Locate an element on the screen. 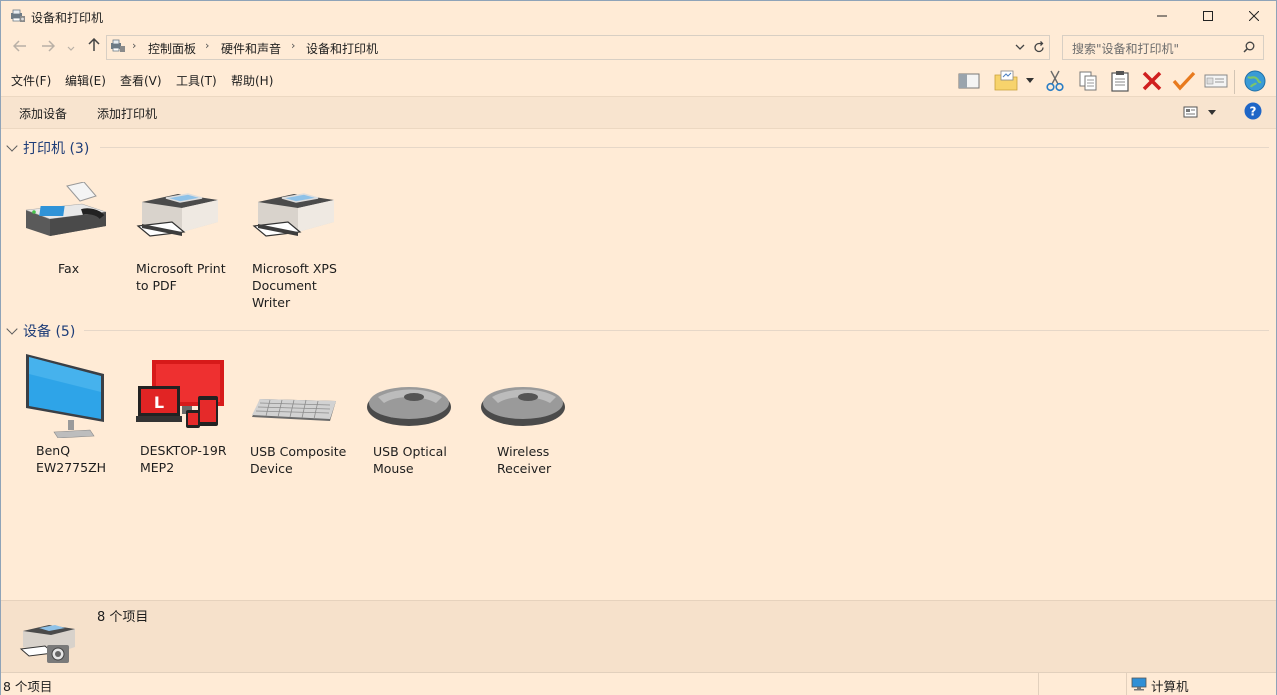 The height and width of the screenshot is (695, 1277). copy-icon is located at coordinates (1088, 81).